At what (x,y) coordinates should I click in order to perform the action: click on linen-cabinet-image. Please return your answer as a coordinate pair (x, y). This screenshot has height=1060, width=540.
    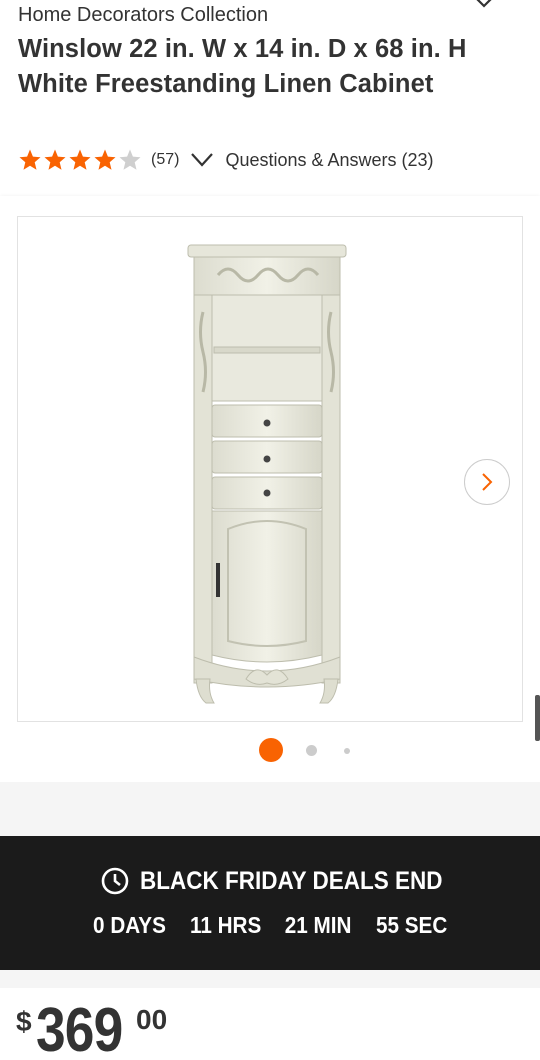
    Looking at the image, I should click on (267, 474).